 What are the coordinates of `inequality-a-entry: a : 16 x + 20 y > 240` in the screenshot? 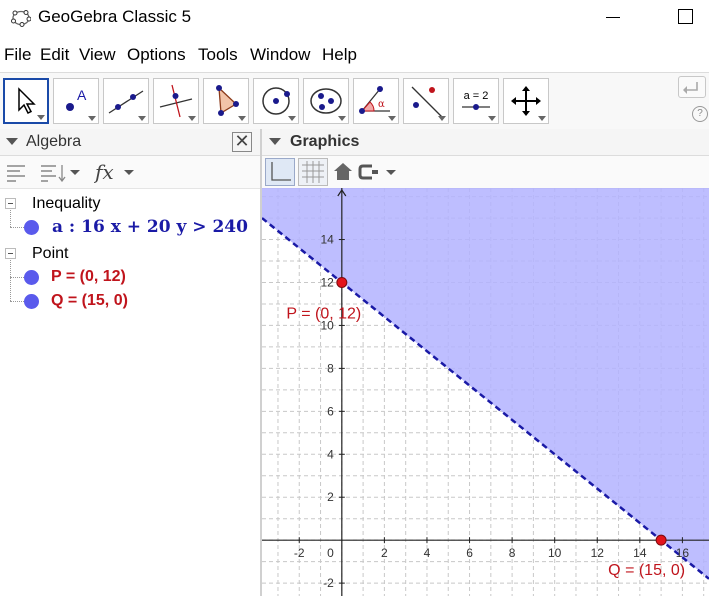 It's located at (150, 227).